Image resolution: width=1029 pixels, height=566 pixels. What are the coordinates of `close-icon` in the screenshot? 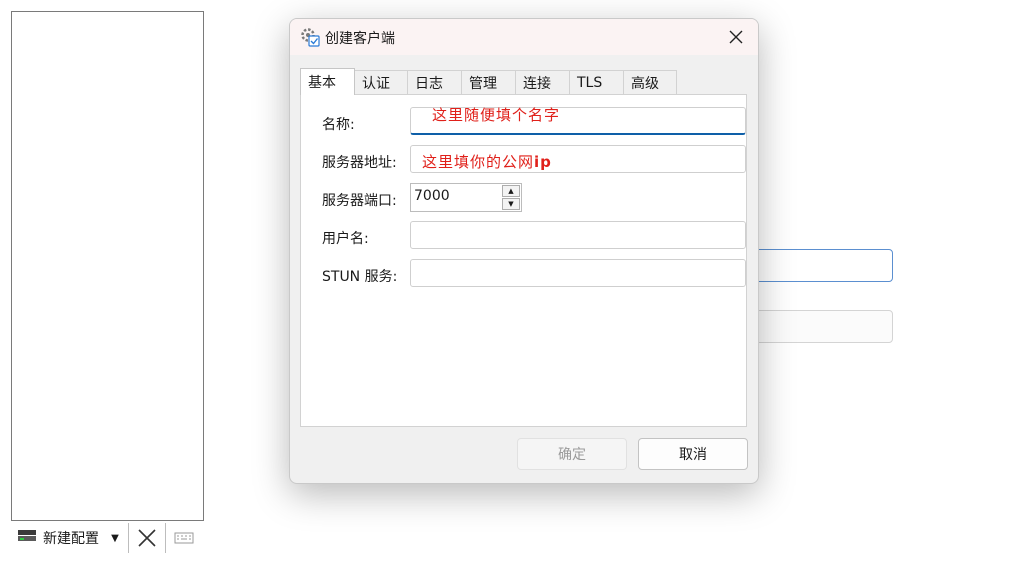 It's located at (736, 37).